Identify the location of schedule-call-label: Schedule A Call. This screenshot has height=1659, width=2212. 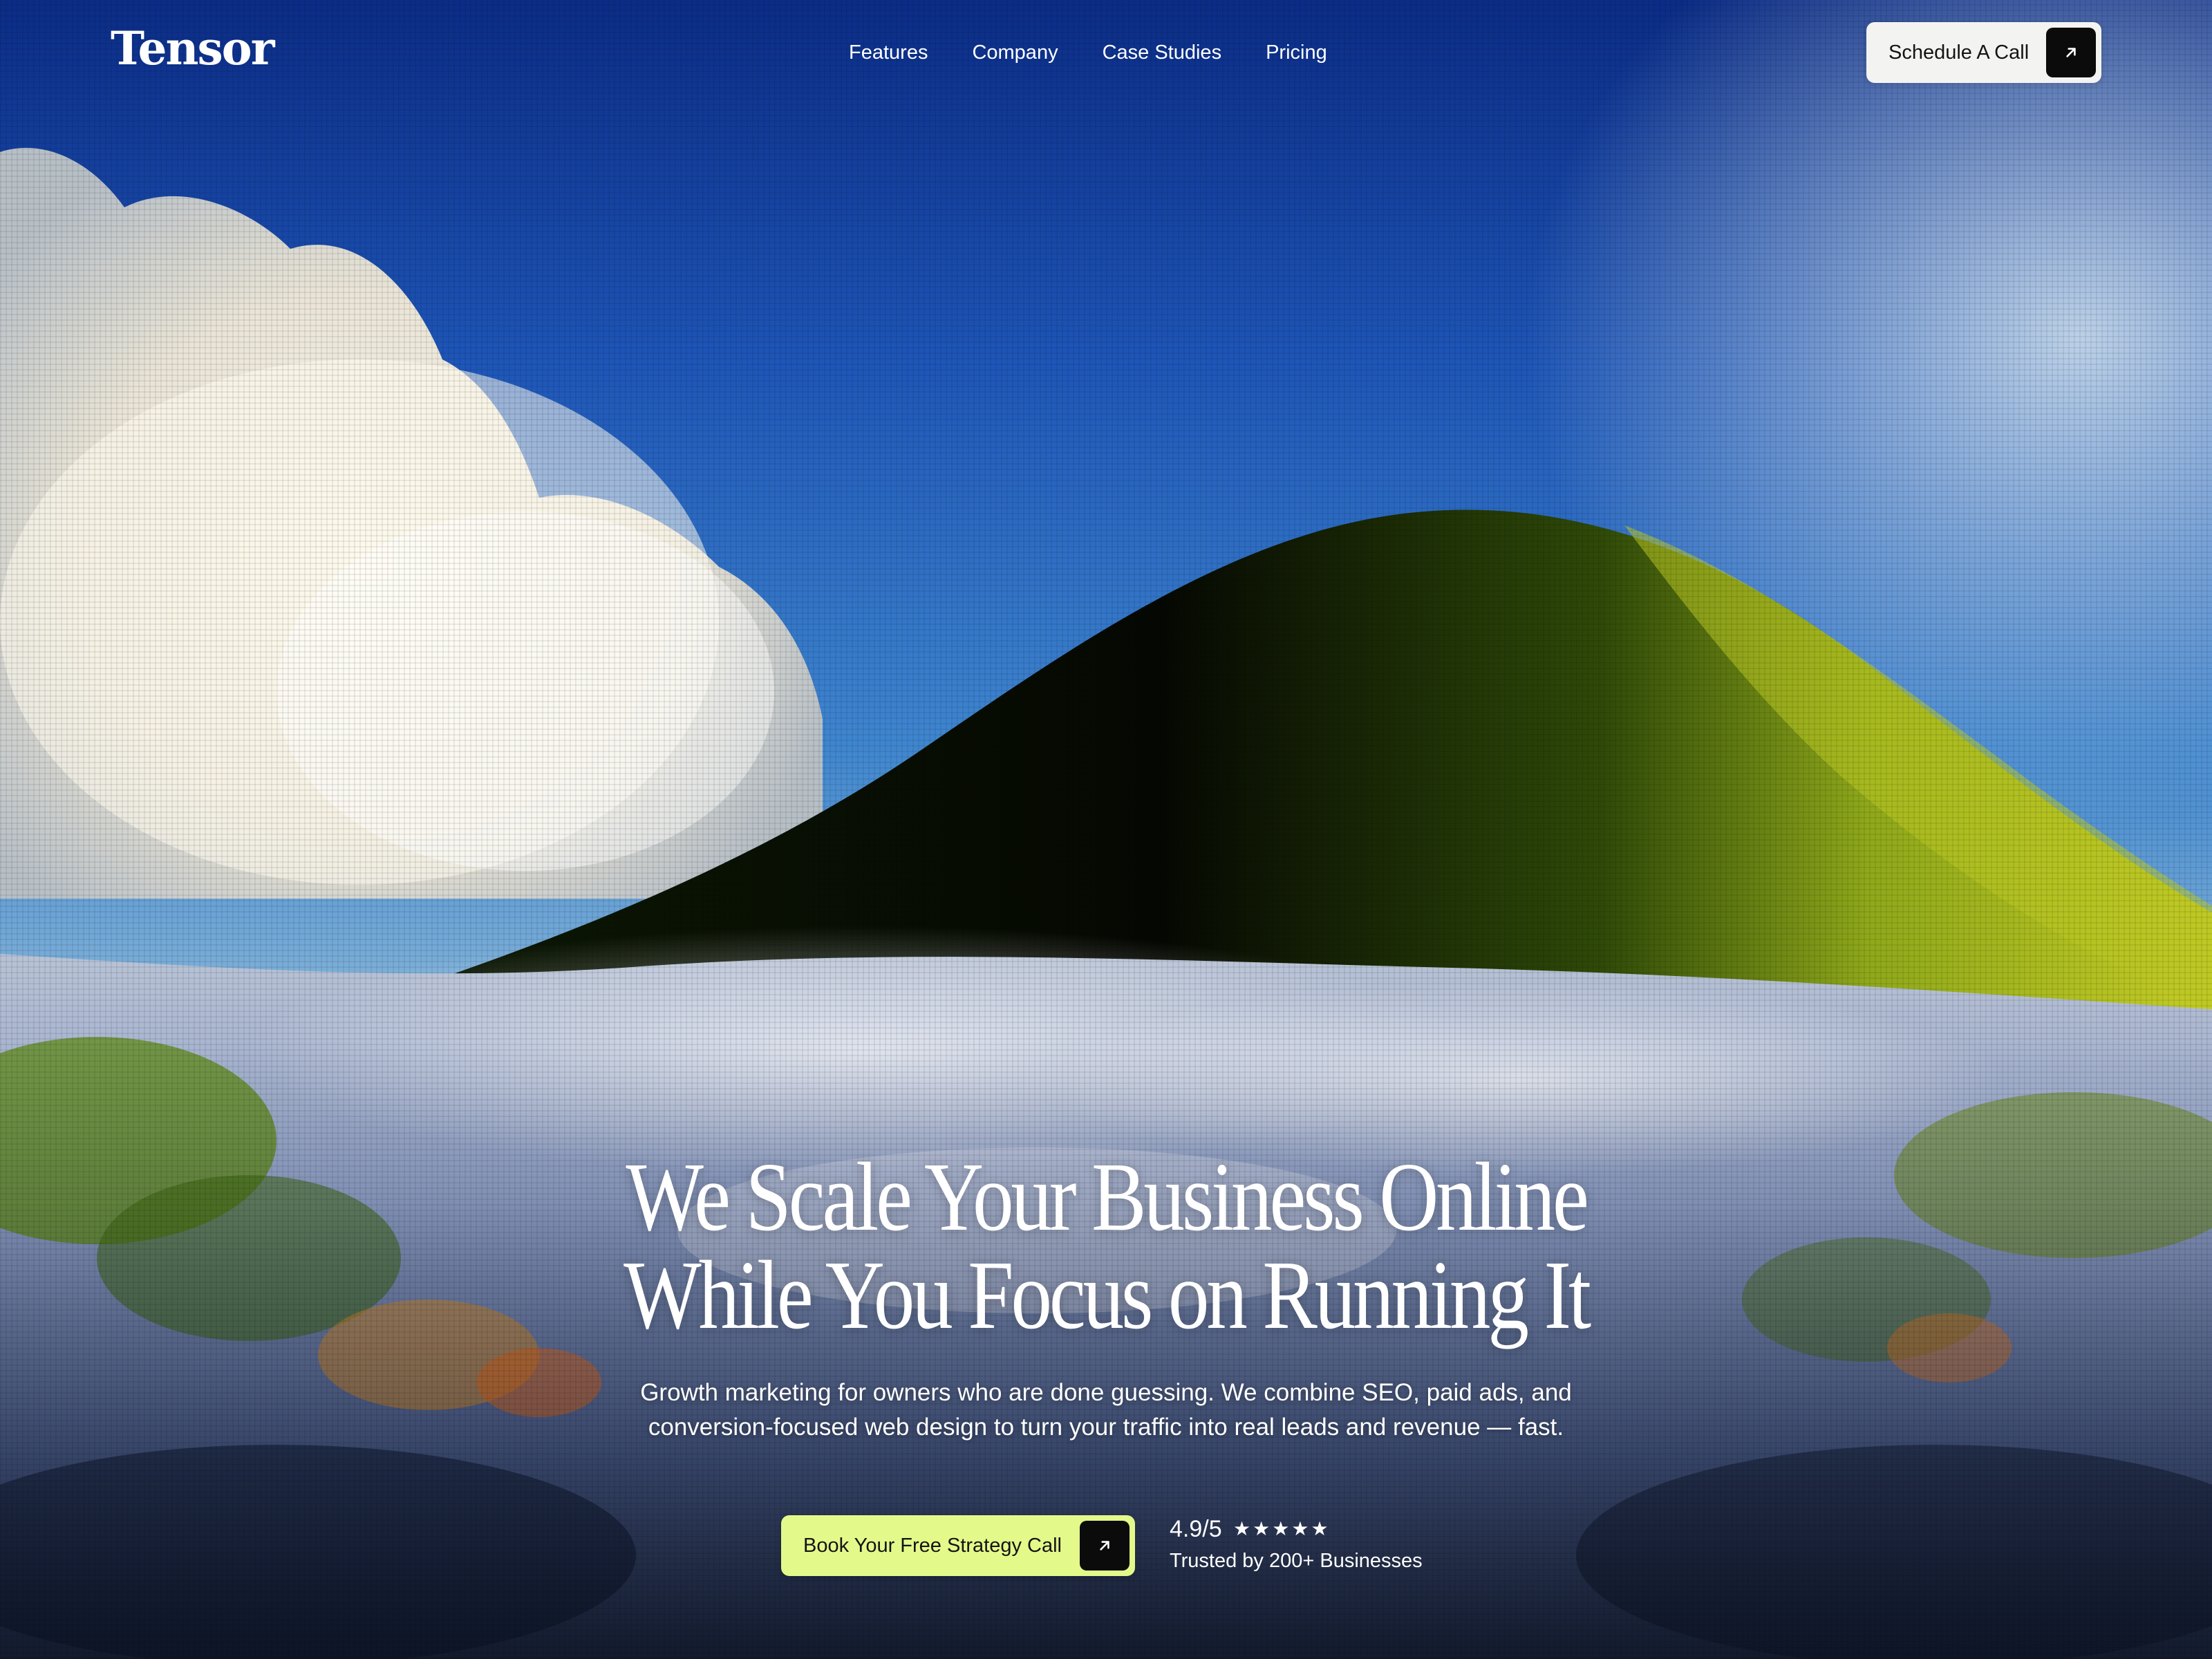
(1959, 53).